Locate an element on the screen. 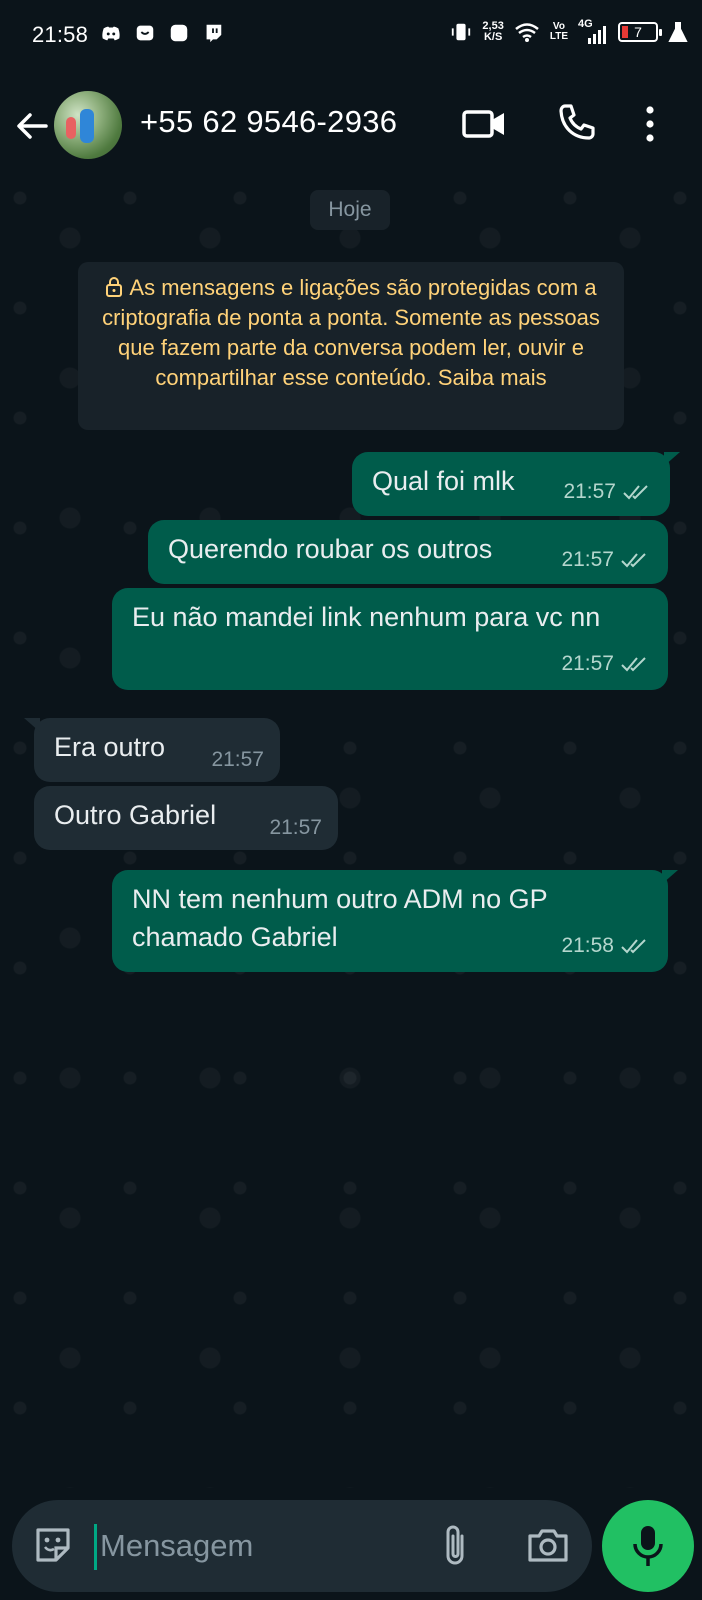 Image resolution: width=702 pixels, height=1600 pixels. signal-bars-icon is located at coordinates (597, 35).